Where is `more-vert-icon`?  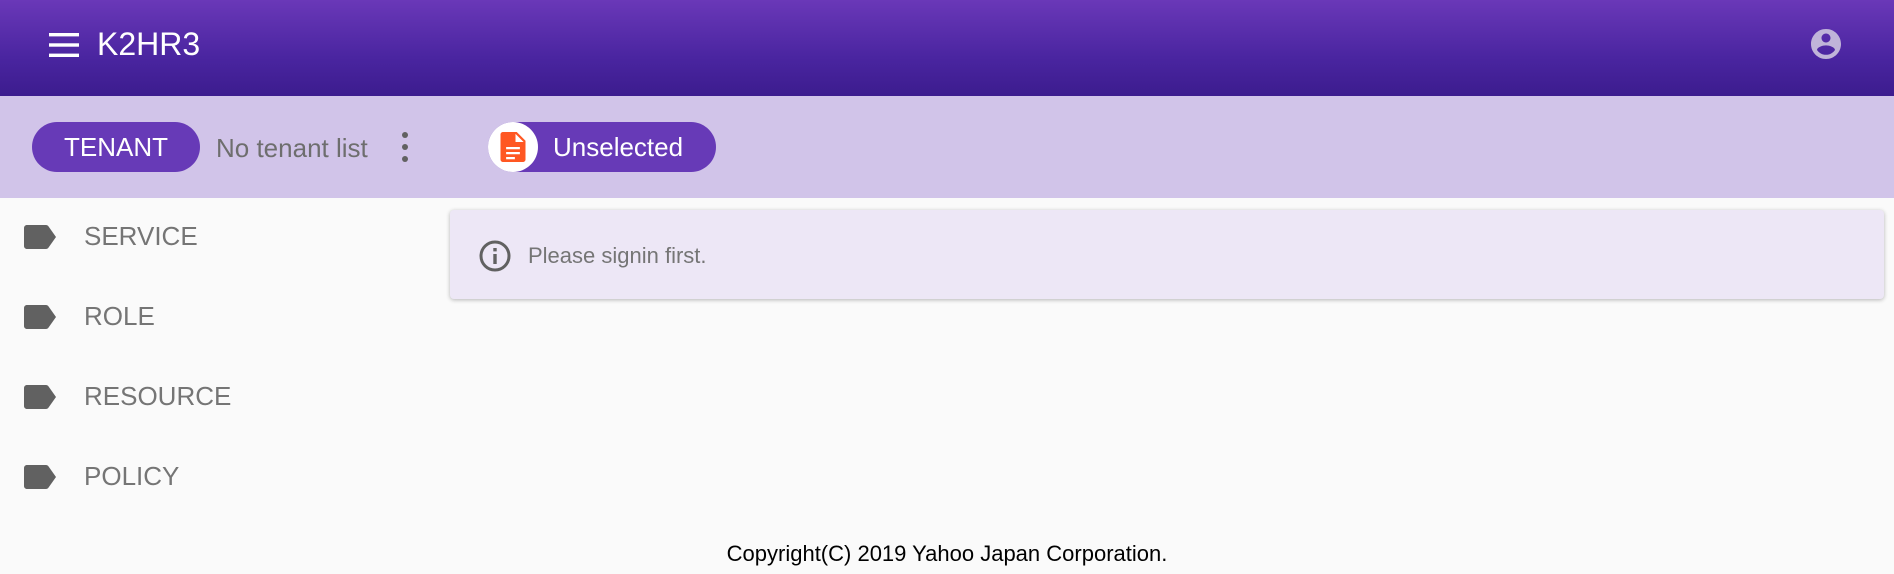 more-vert-icon is located at coordinates (405, 147).